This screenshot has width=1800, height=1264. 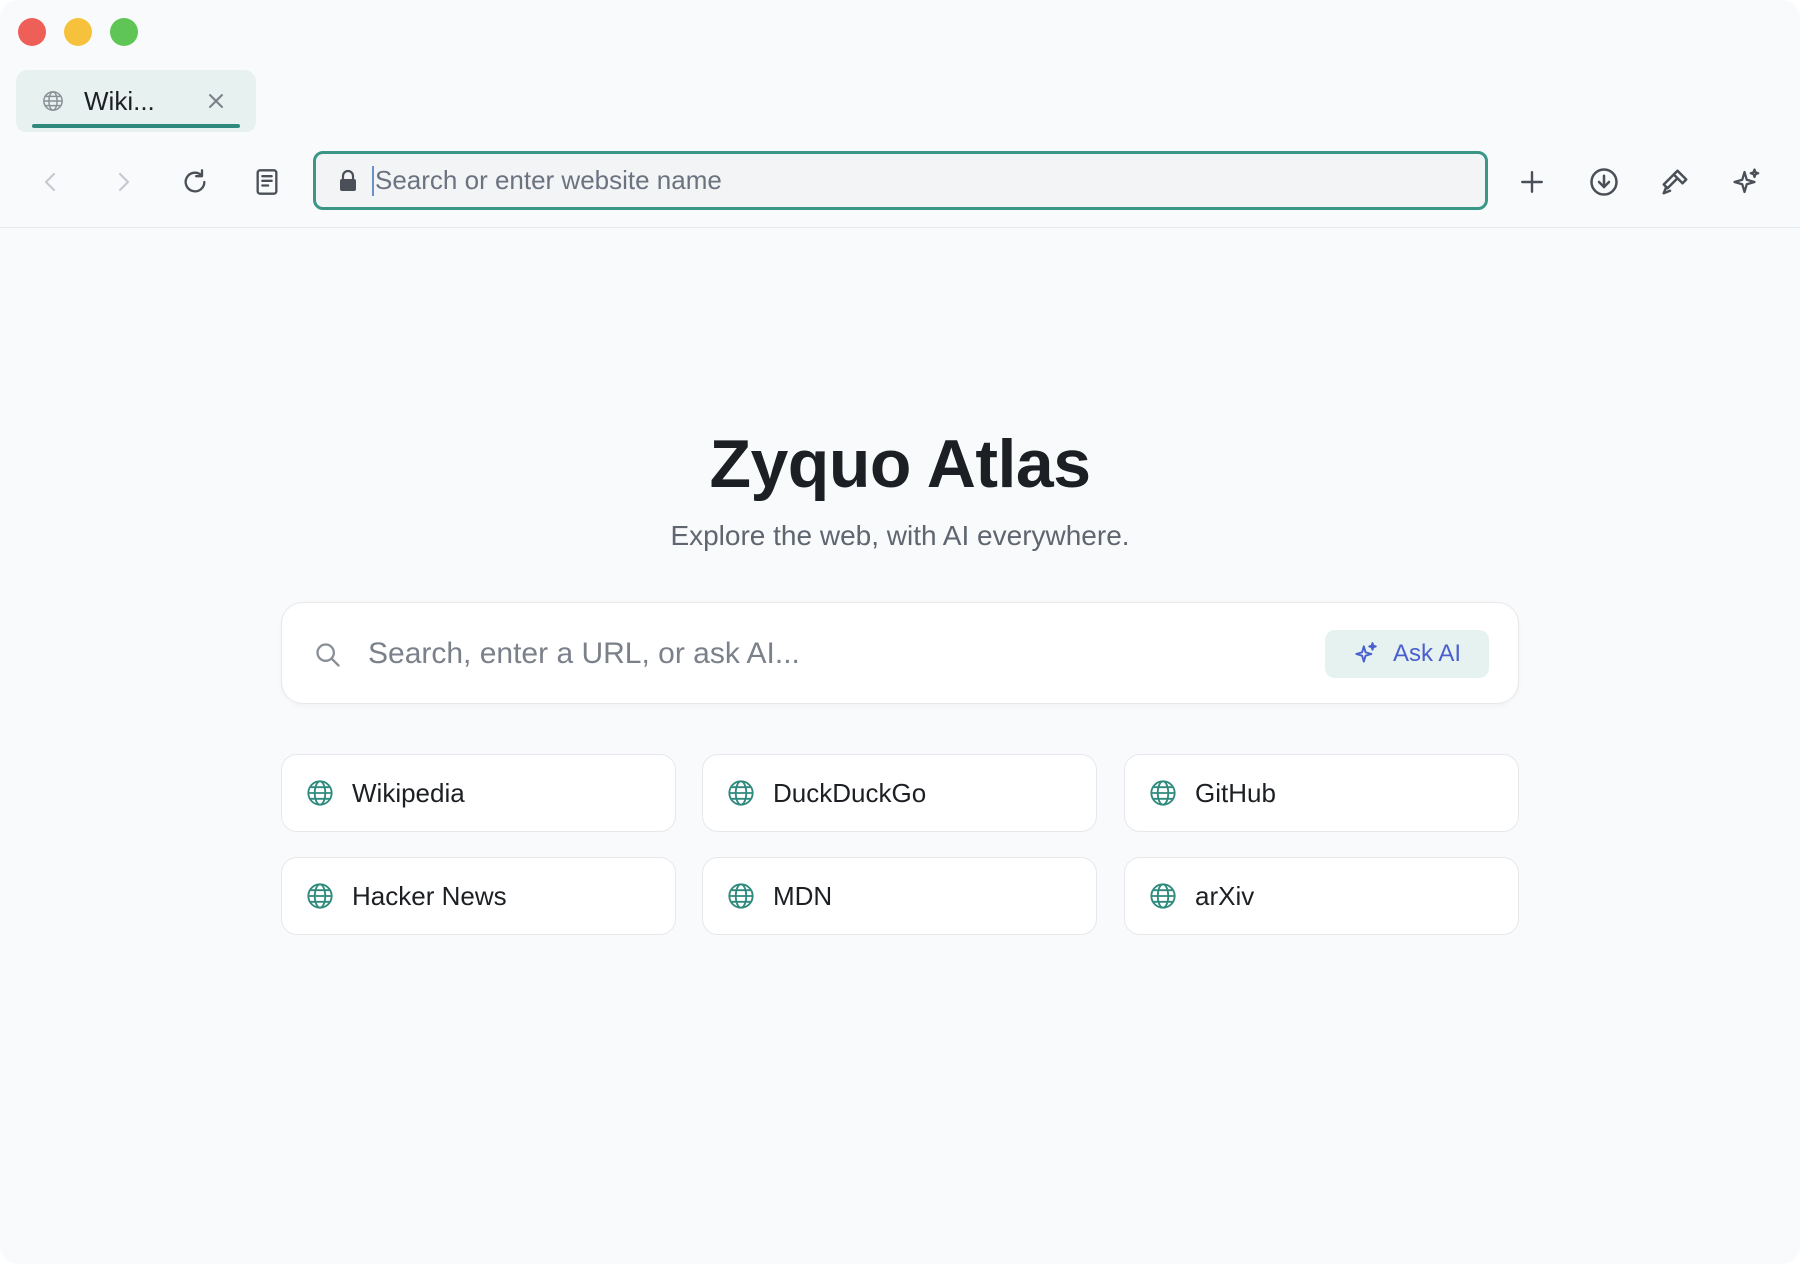 I want to click on quick-link-label: Hacker News, so click(x=429, y=895).